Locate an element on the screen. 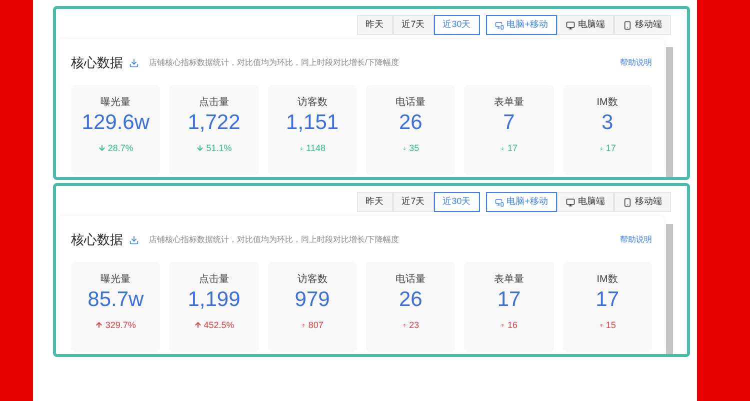 Image resolution: width=750 pixels, height=401 pixels. metric-value: 85.7w is located at coordinates (116, 299).